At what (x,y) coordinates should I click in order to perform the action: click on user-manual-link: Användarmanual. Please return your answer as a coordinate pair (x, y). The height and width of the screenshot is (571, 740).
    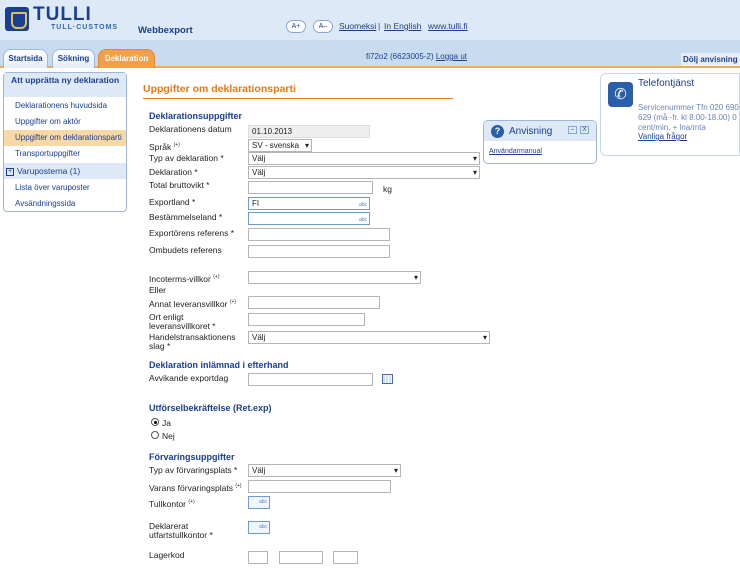
    Looking at the image, I should click on (515, 151).